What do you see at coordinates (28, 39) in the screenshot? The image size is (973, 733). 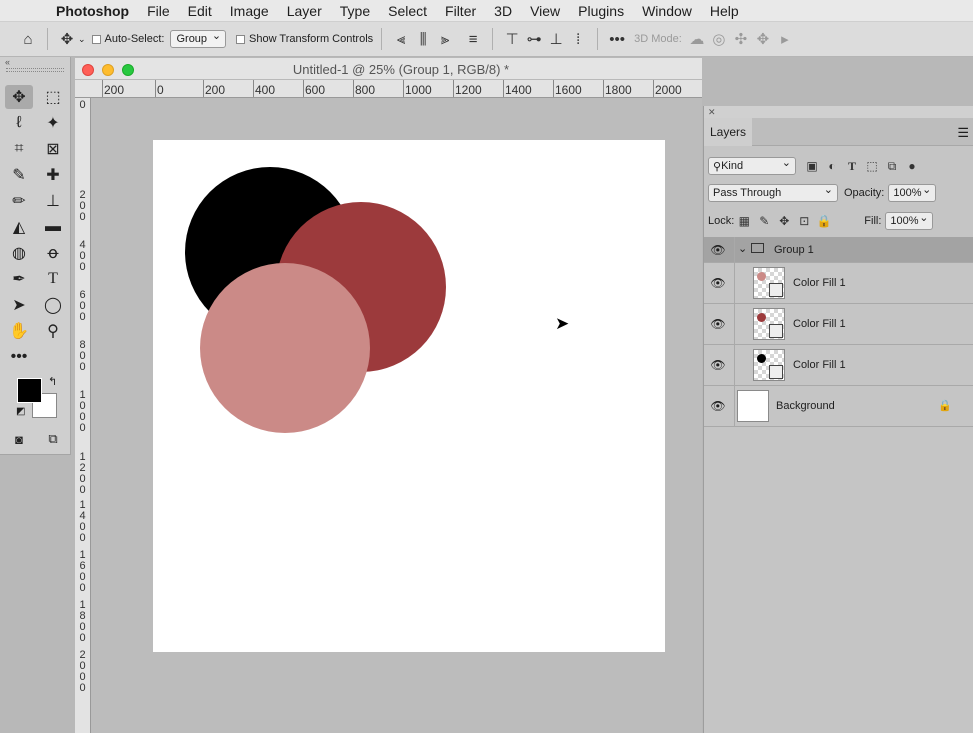 I see `home-icon: ⌂` at bounding box center [28, 39].